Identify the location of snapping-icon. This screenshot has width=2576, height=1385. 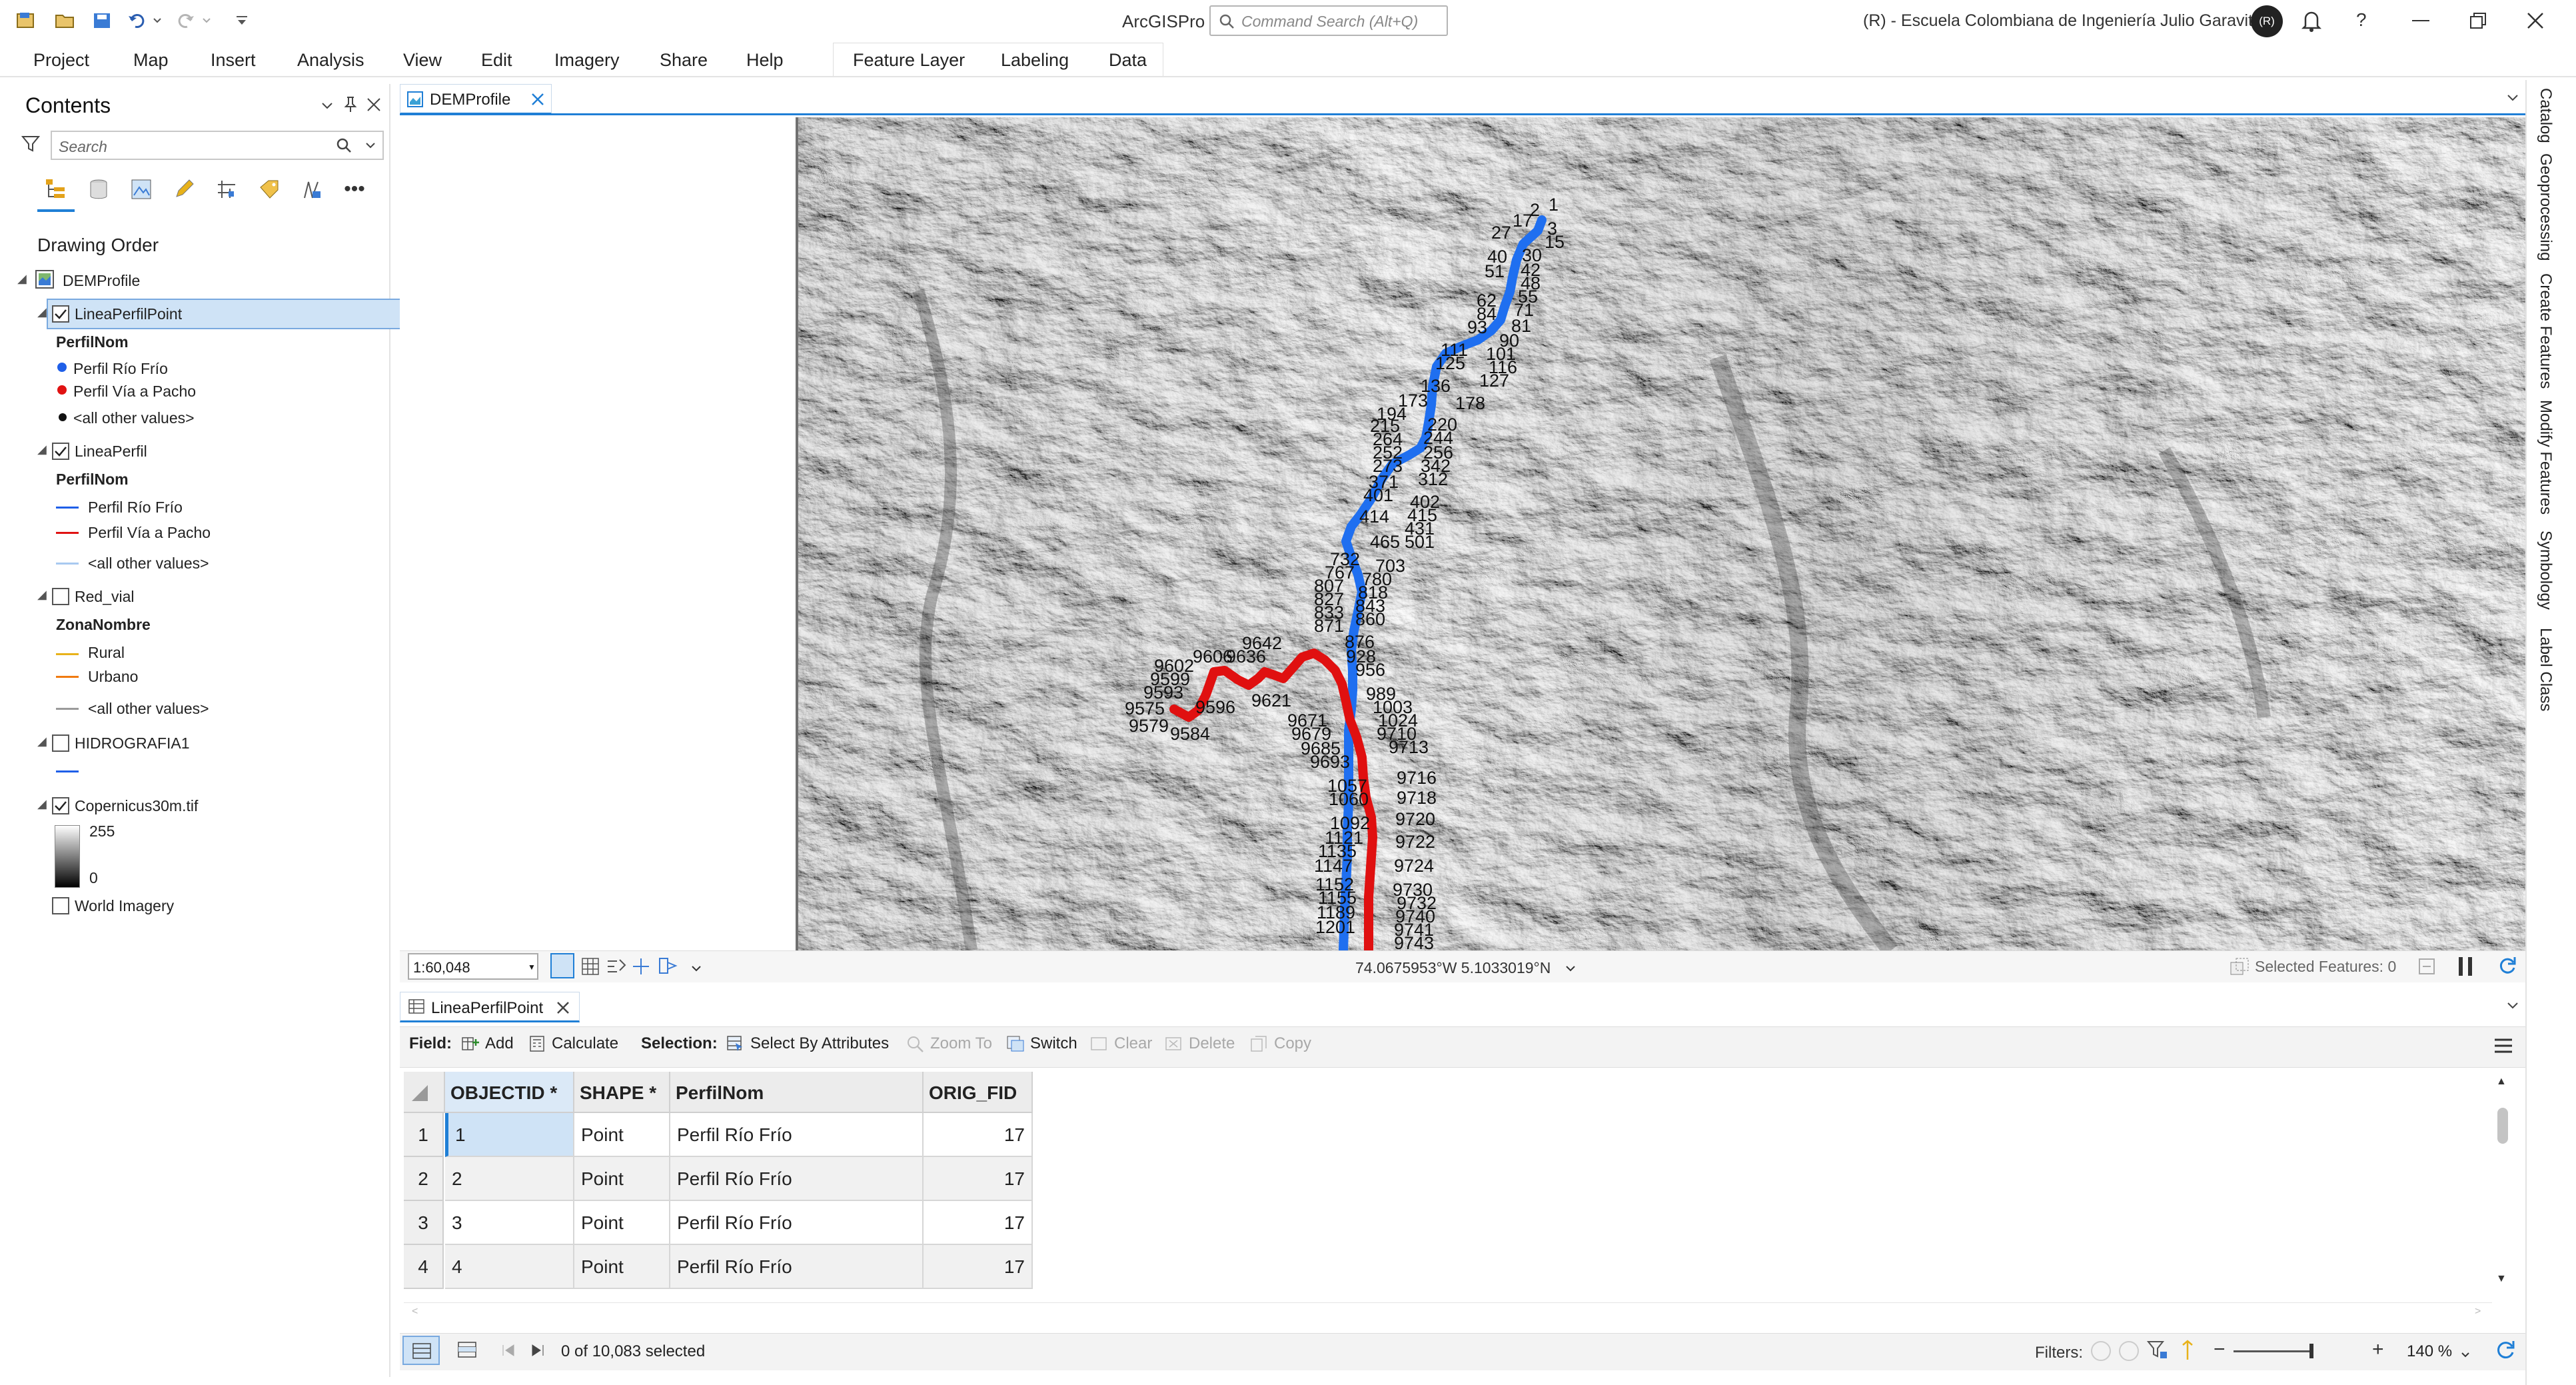
(617, 968).